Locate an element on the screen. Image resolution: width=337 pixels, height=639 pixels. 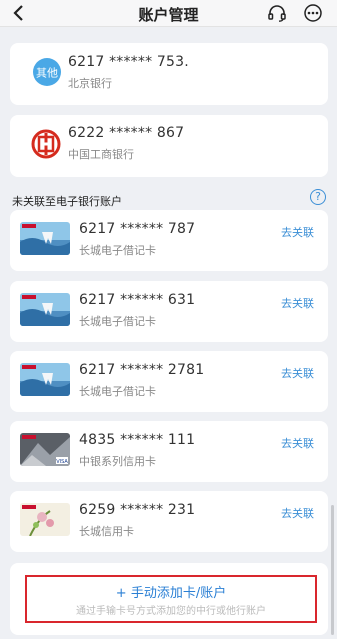
bank-name: 北京银行 is located at coordinates (90, 83).